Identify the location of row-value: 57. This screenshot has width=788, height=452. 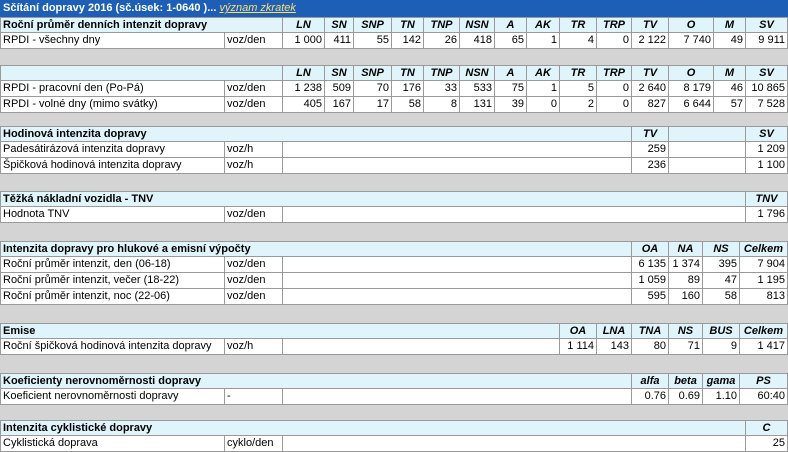
(730, 105).